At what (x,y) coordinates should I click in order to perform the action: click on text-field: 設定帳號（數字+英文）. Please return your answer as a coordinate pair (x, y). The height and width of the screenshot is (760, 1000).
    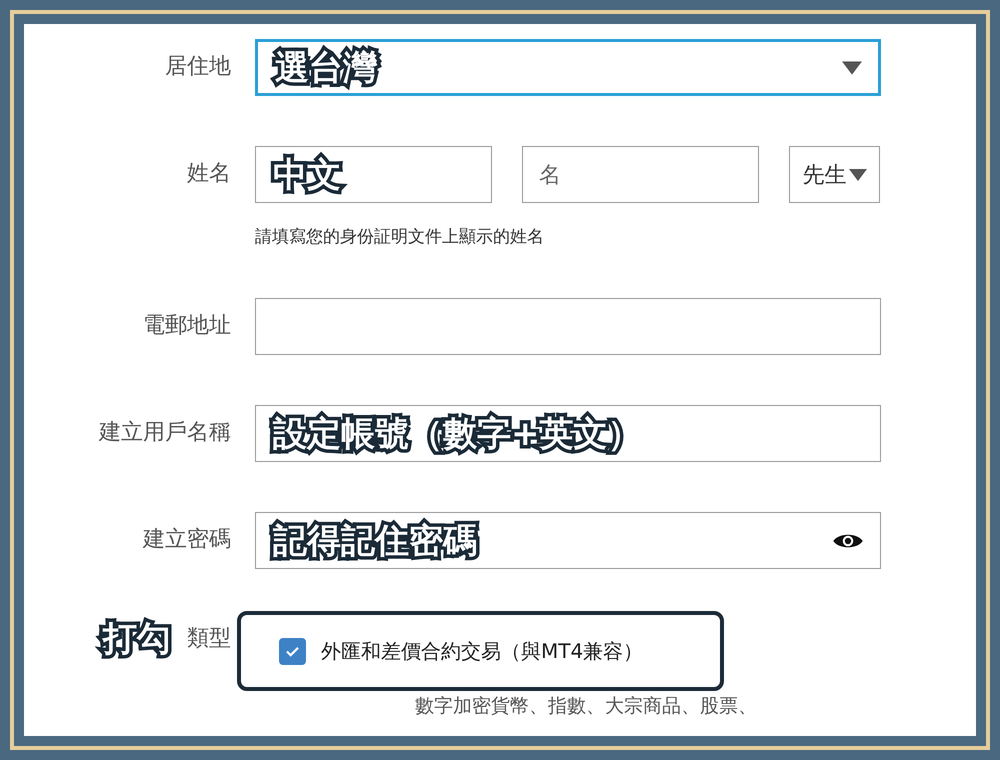
    Looking at the image, I should click on (568, 433).